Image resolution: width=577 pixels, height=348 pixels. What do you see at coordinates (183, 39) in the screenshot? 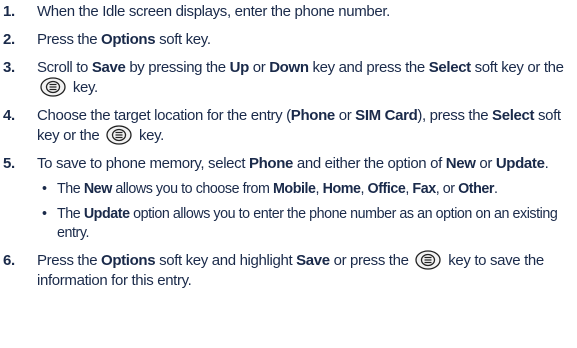
I see `text-run: soft key.` at bounding box center [183, 39].